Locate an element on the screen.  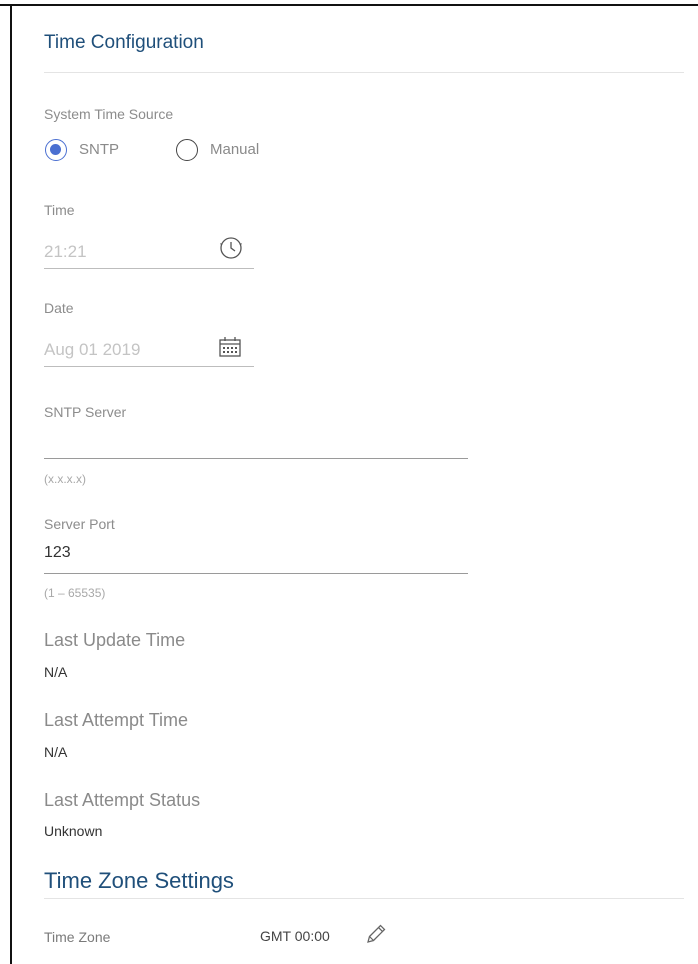
time-input: 21:21 is located at coordinates (65, 252).